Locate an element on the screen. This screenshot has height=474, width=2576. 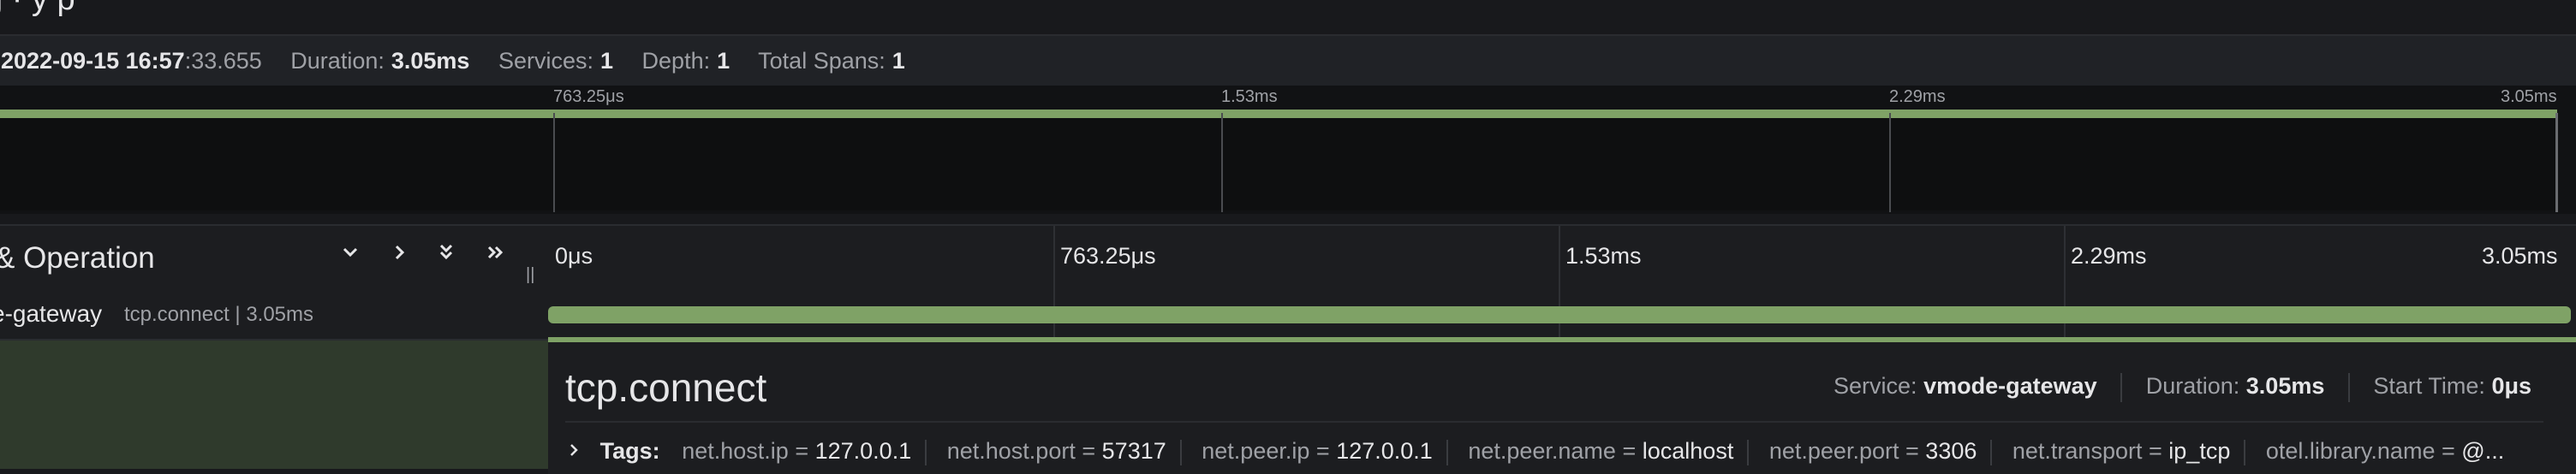
detail-divider is located at coordinates (1554, 422).